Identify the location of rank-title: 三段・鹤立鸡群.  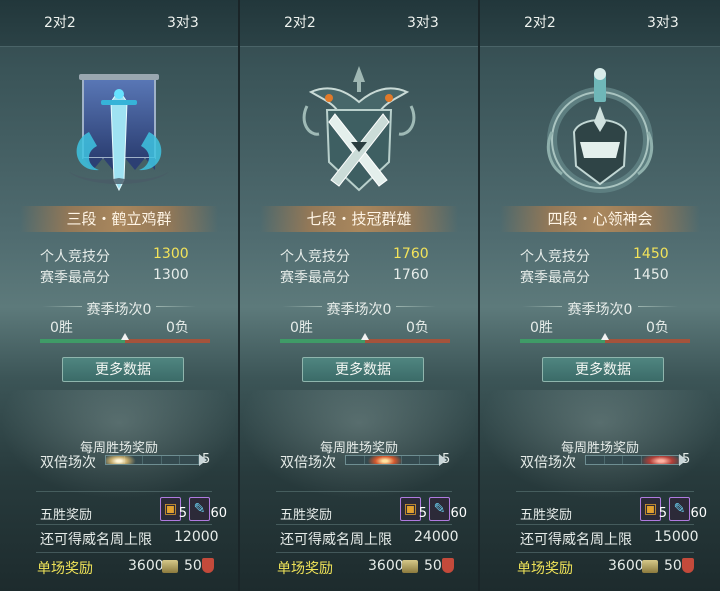
(119, 219).